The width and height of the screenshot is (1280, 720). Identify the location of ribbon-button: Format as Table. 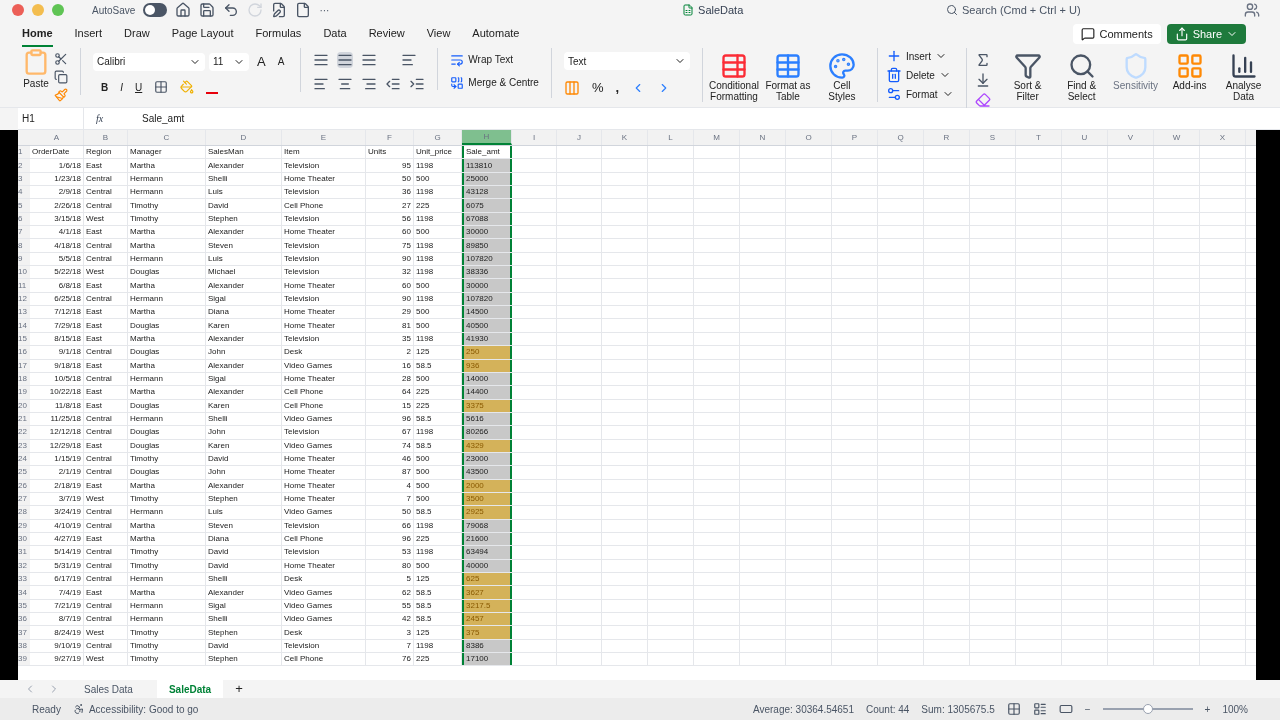
(787, 77).